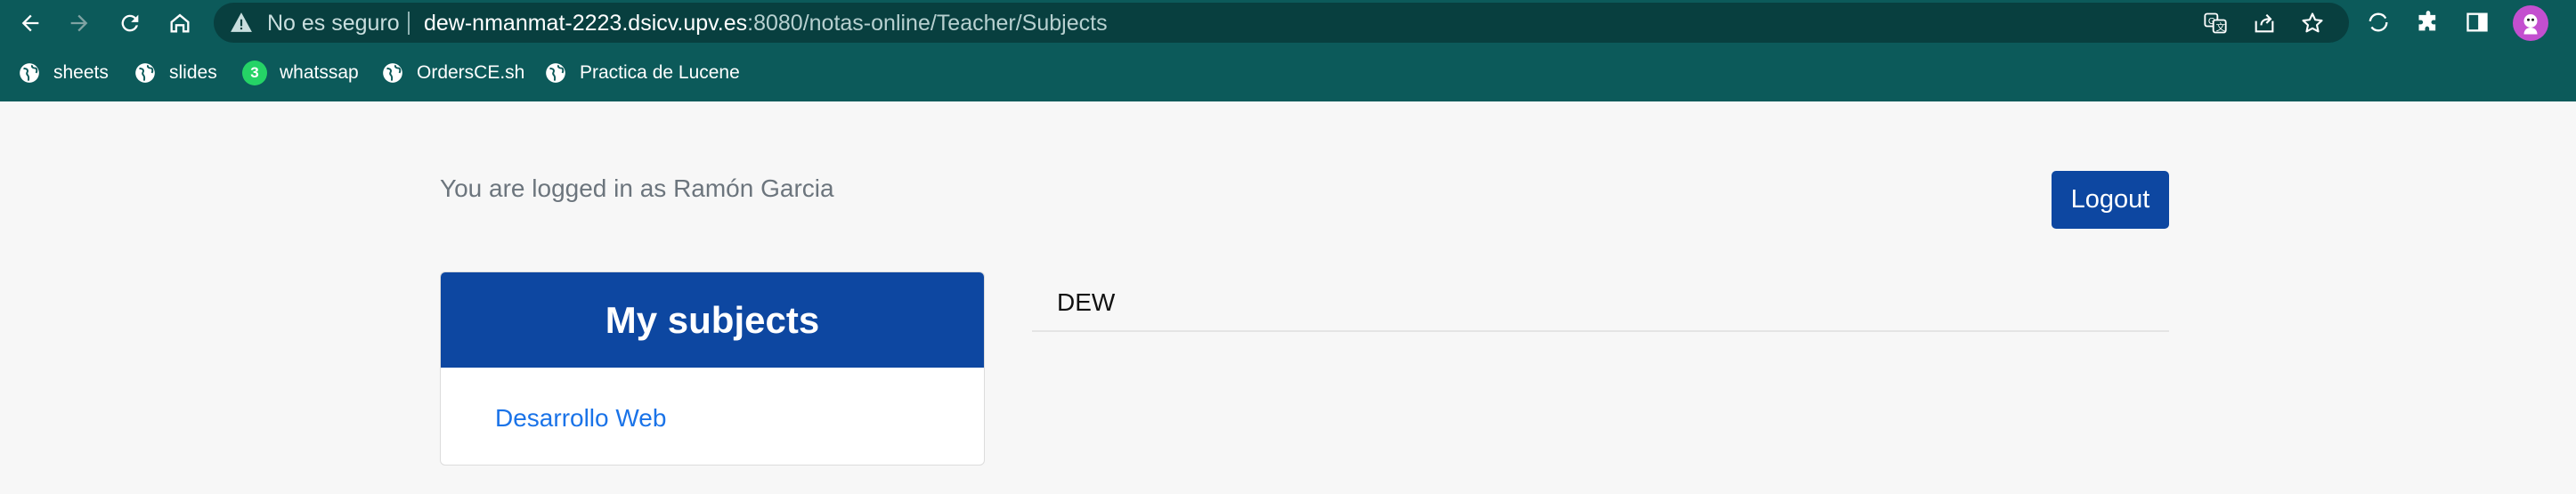 The image size is (2576, 494). I want to click on subjects-card: My subjects Desarrollo Web, so click(712, 368).